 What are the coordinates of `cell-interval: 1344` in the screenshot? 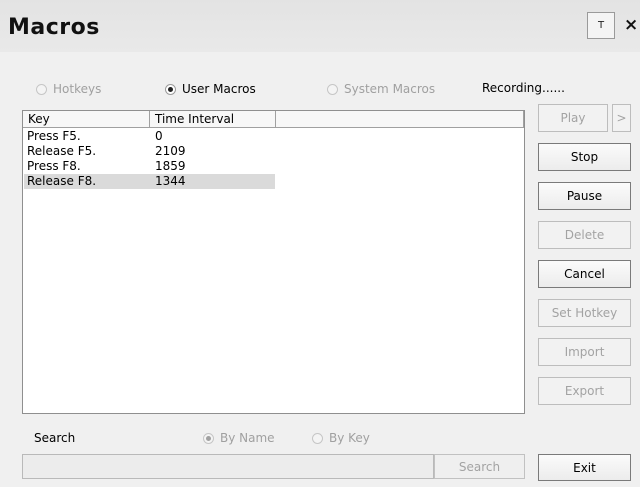 It's located at (170, 181).